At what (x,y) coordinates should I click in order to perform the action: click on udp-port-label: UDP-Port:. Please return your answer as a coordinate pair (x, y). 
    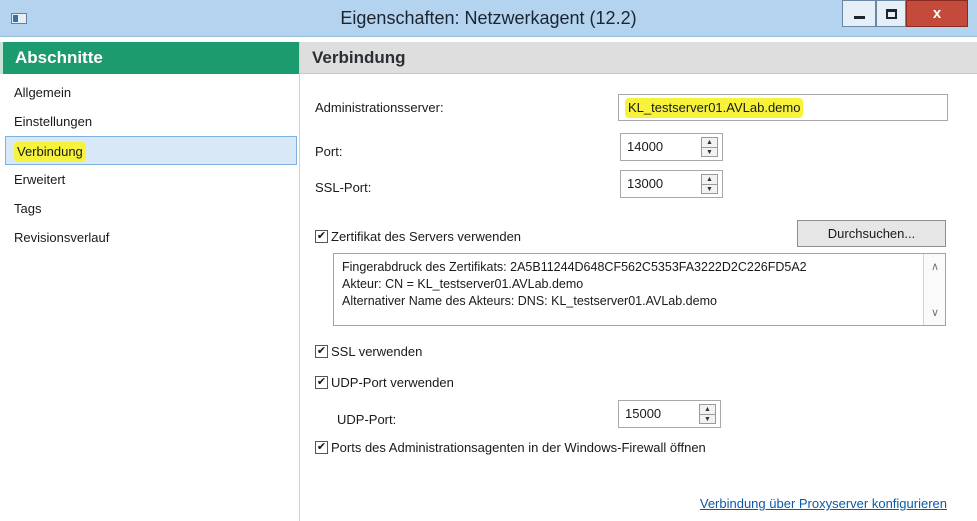
    Looking at the image, I should click on (367, 419).